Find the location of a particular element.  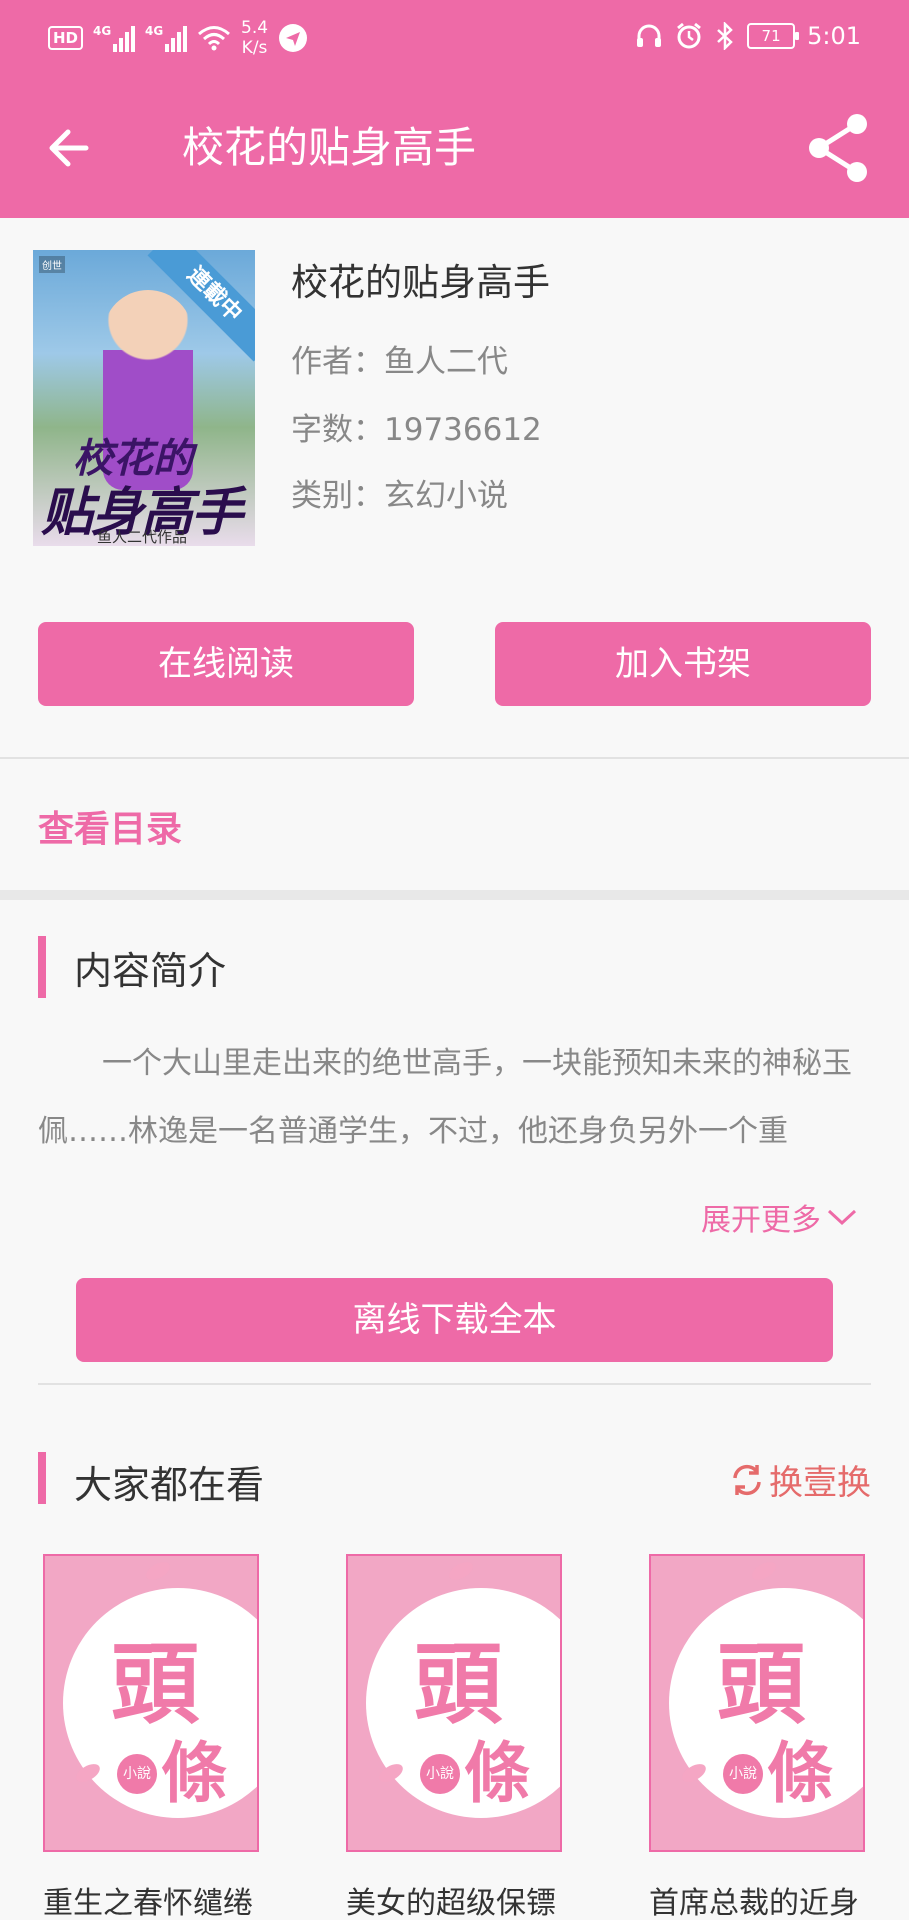

net-speed: 5.4 K/s is located at coordinates (255, 38).